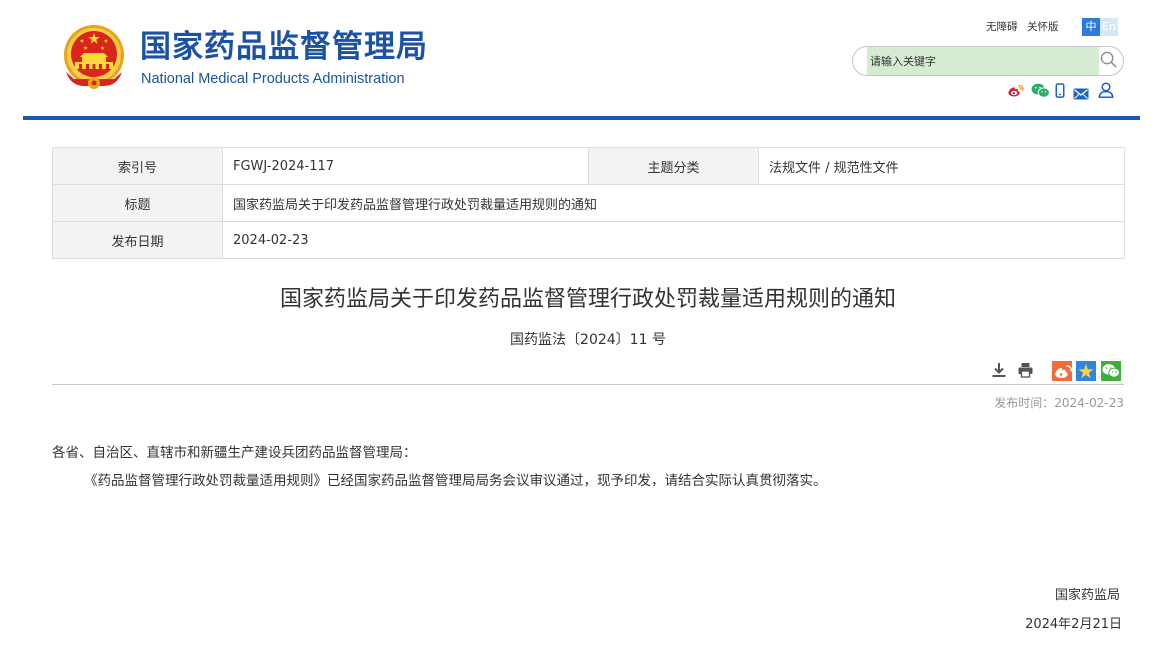  Describe the element at coordinates (137, 203) in the screenshot. I see `title-label: 标题` at that location.